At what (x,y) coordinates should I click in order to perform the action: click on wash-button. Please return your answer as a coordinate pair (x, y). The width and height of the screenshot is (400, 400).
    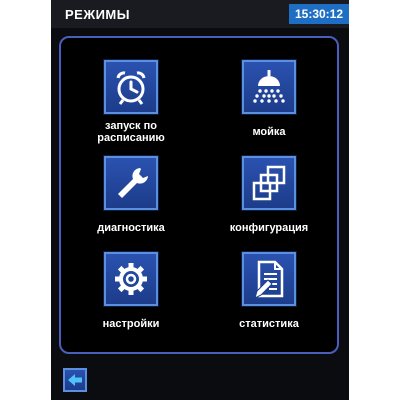
    Looking at the image, I should click on (269, 87).